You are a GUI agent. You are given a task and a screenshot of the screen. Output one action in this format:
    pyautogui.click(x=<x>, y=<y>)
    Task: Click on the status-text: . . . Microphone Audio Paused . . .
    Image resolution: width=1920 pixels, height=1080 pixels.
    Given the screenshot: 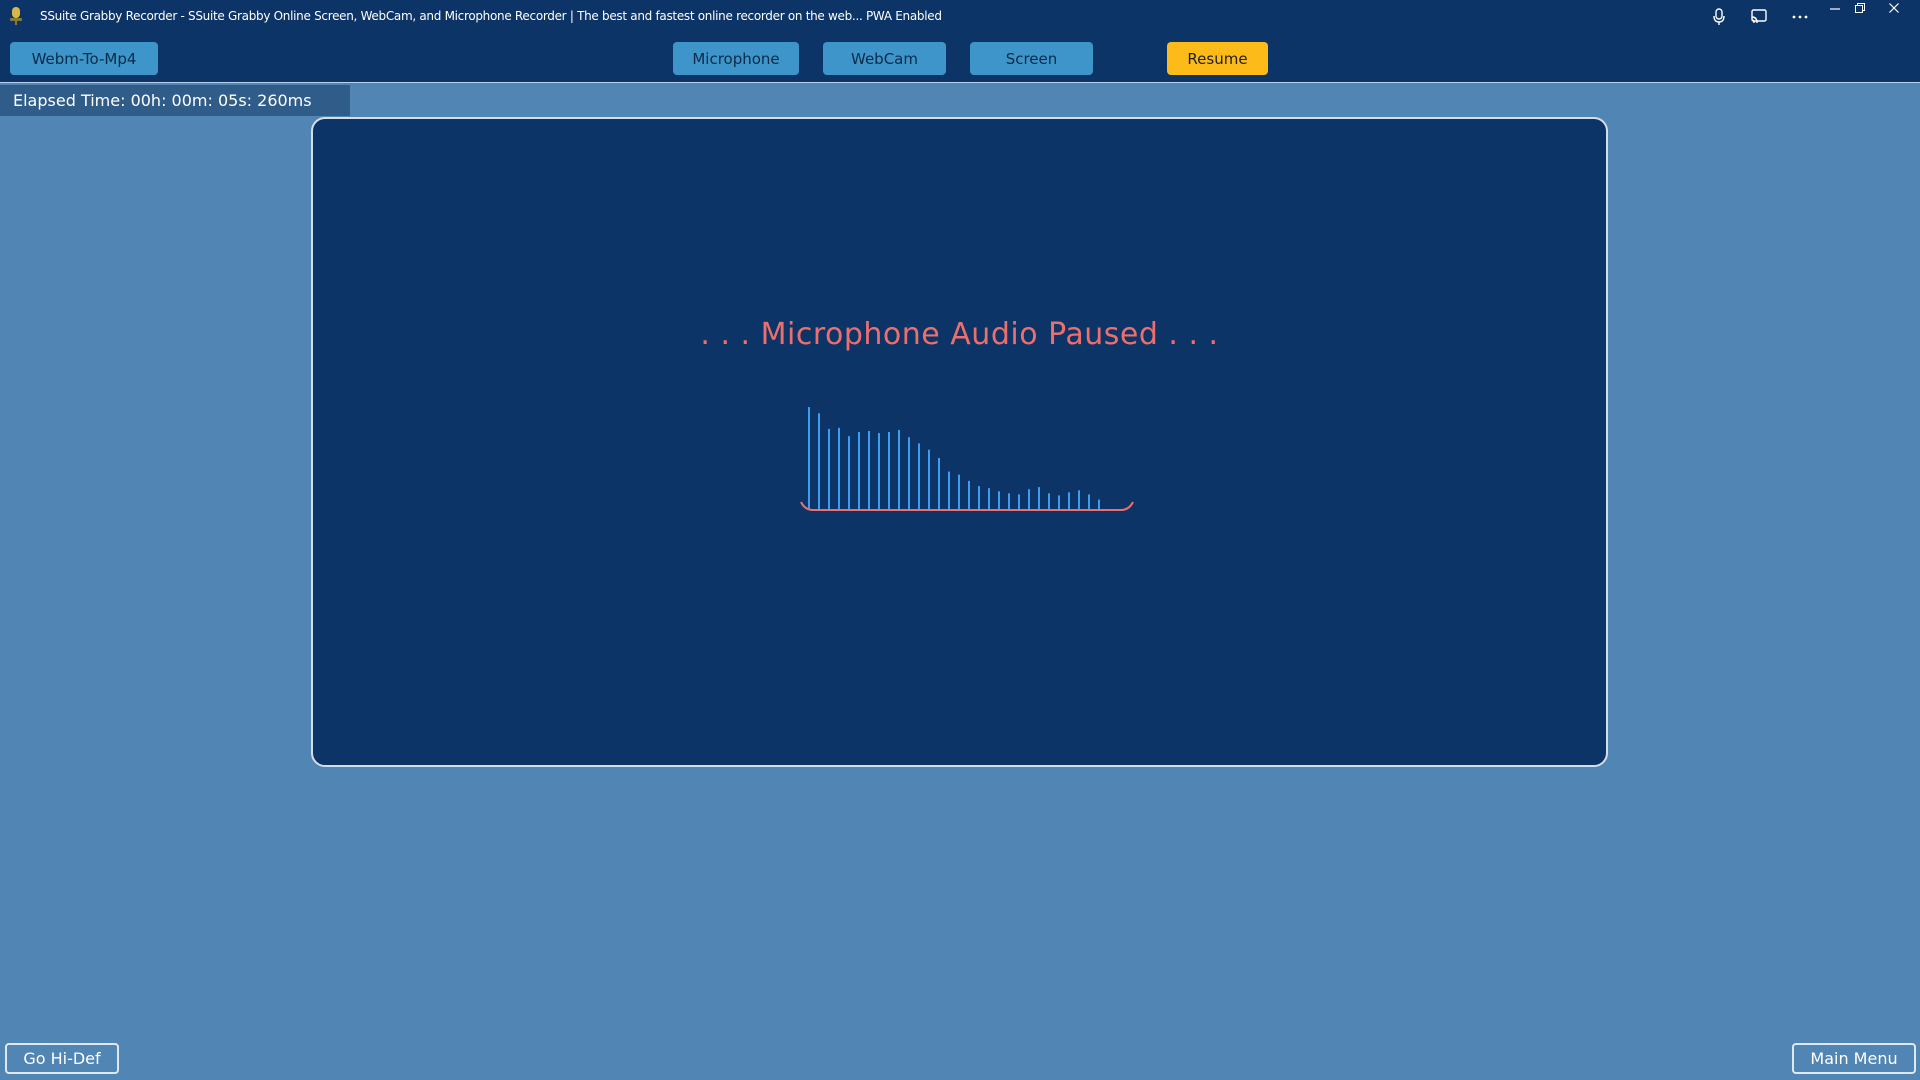 What is the action you would take?
    pyautogui.click(x=959, y=334)
    